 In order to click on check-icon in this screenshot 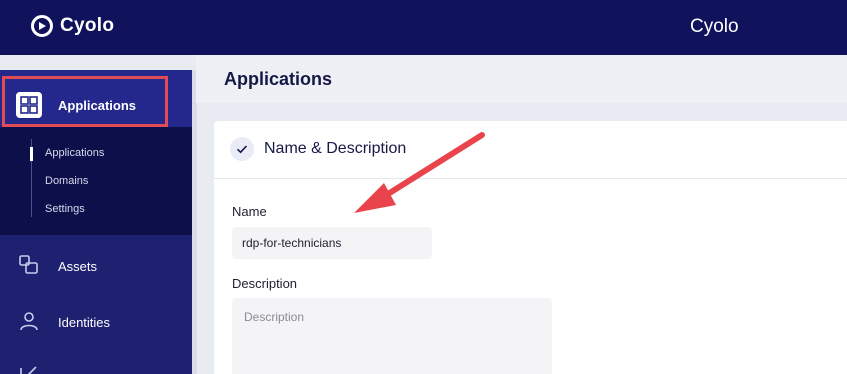, I will do `click(242, 149)`.